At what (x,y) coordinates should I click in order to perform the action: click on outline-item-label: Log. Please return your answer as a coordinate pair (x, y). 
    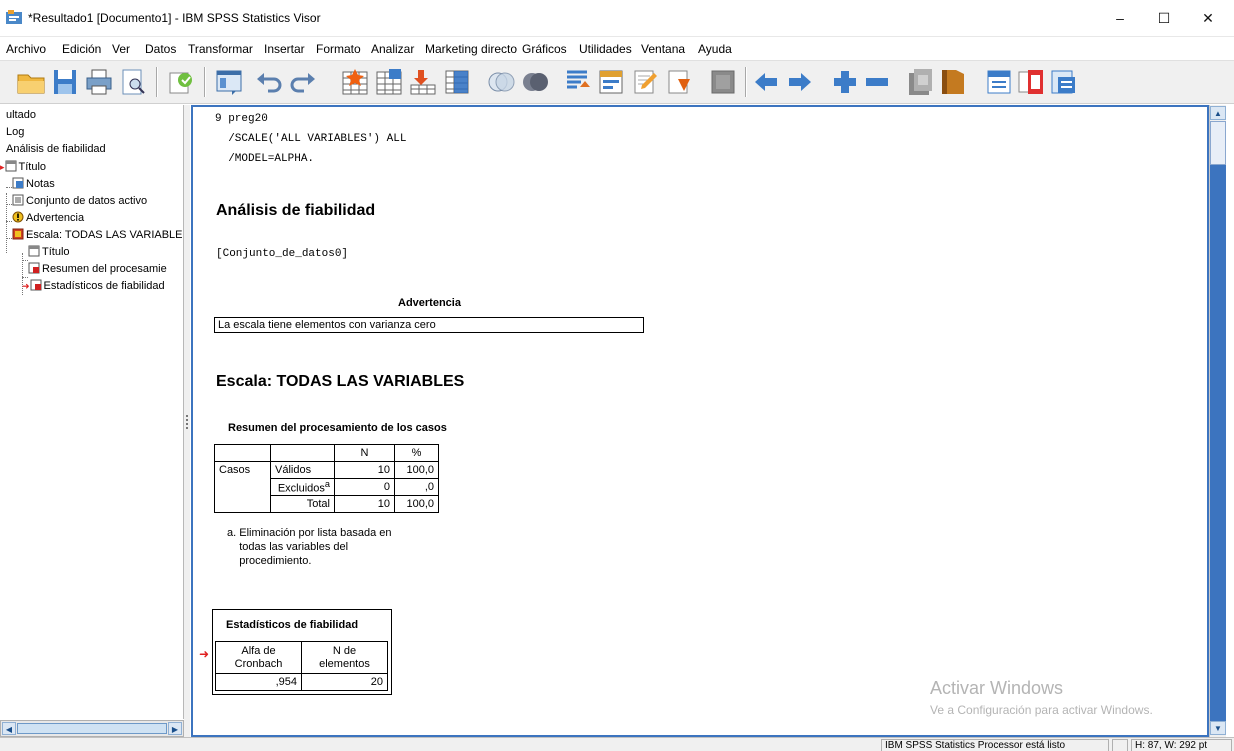
    Looking at the image, I should click on (15, 132).